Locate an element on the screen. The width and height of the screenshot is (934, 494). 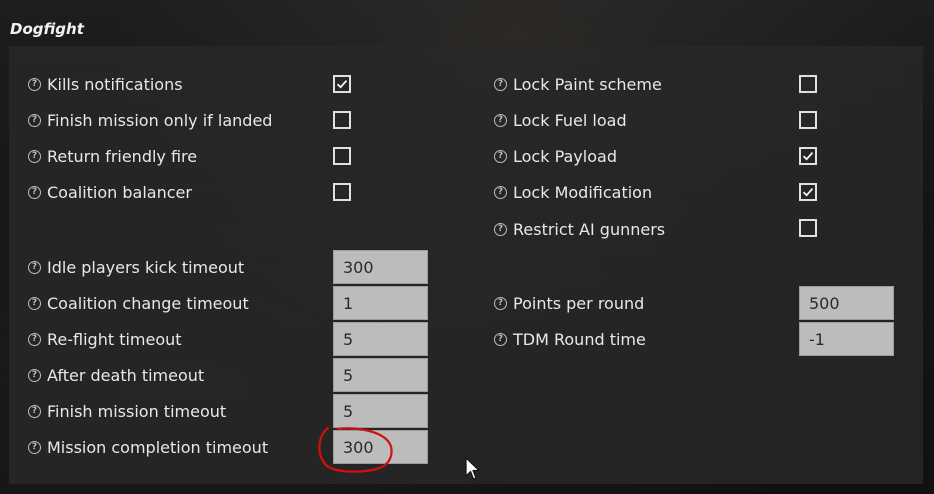
setting-idle-kick-timeout: ? Idle players kick timeout is located at coordinates (136, 267).